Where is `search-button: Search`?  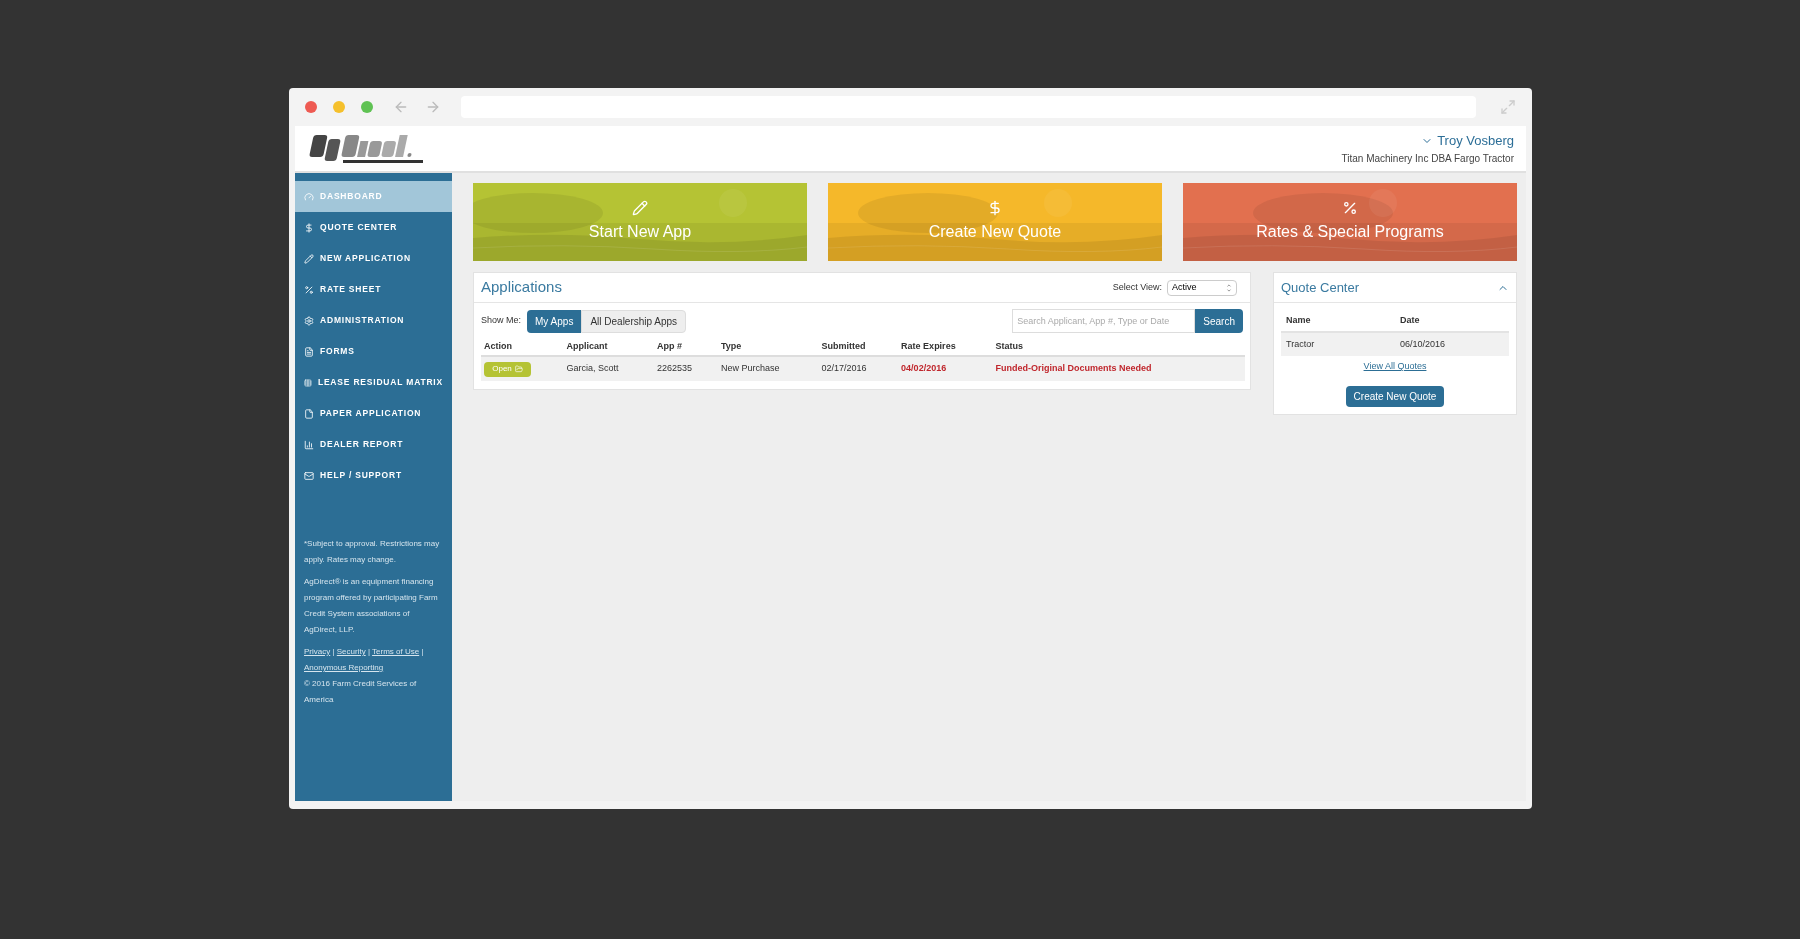
search-button: Search is located at coordinates (1219, 321).